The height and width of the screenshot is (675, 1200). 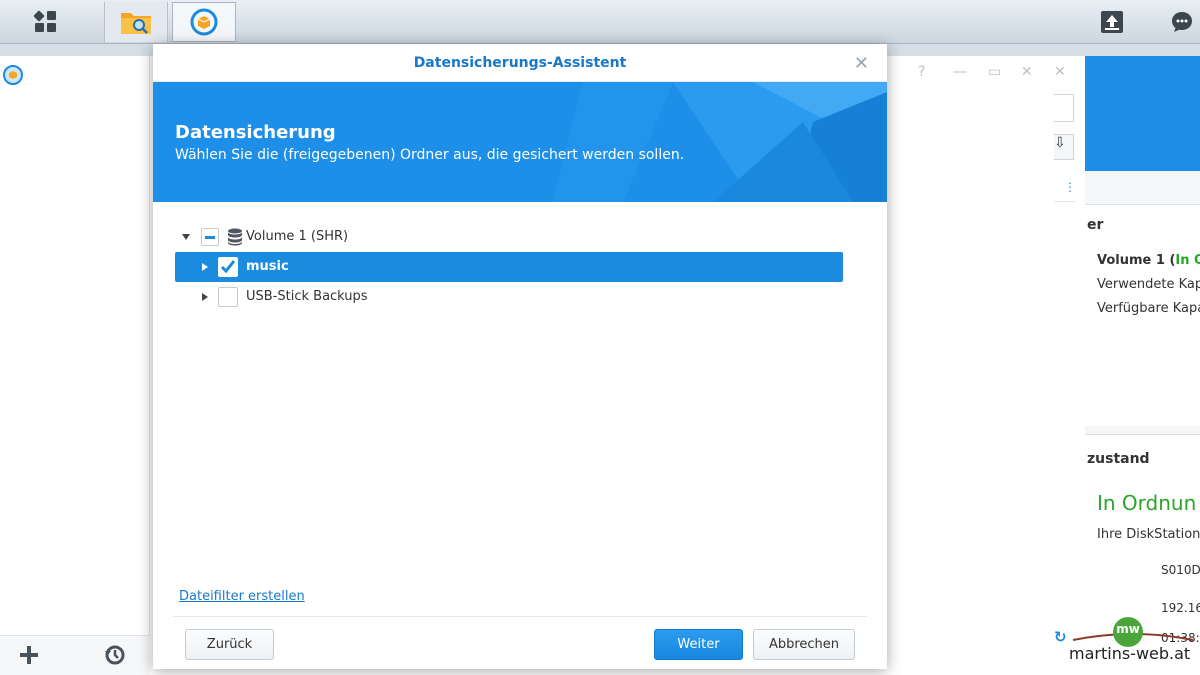 I want to click on backup-app-button, so click(x=204, y=22).